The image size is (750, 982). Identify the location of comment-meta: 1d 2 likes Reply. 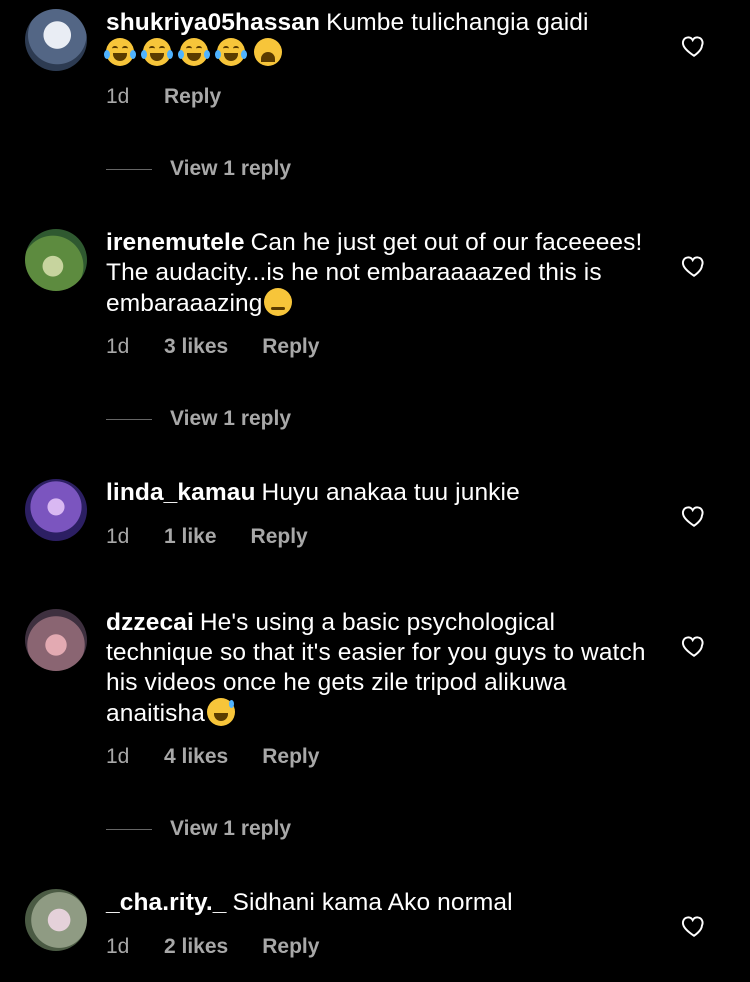
(212, 947).